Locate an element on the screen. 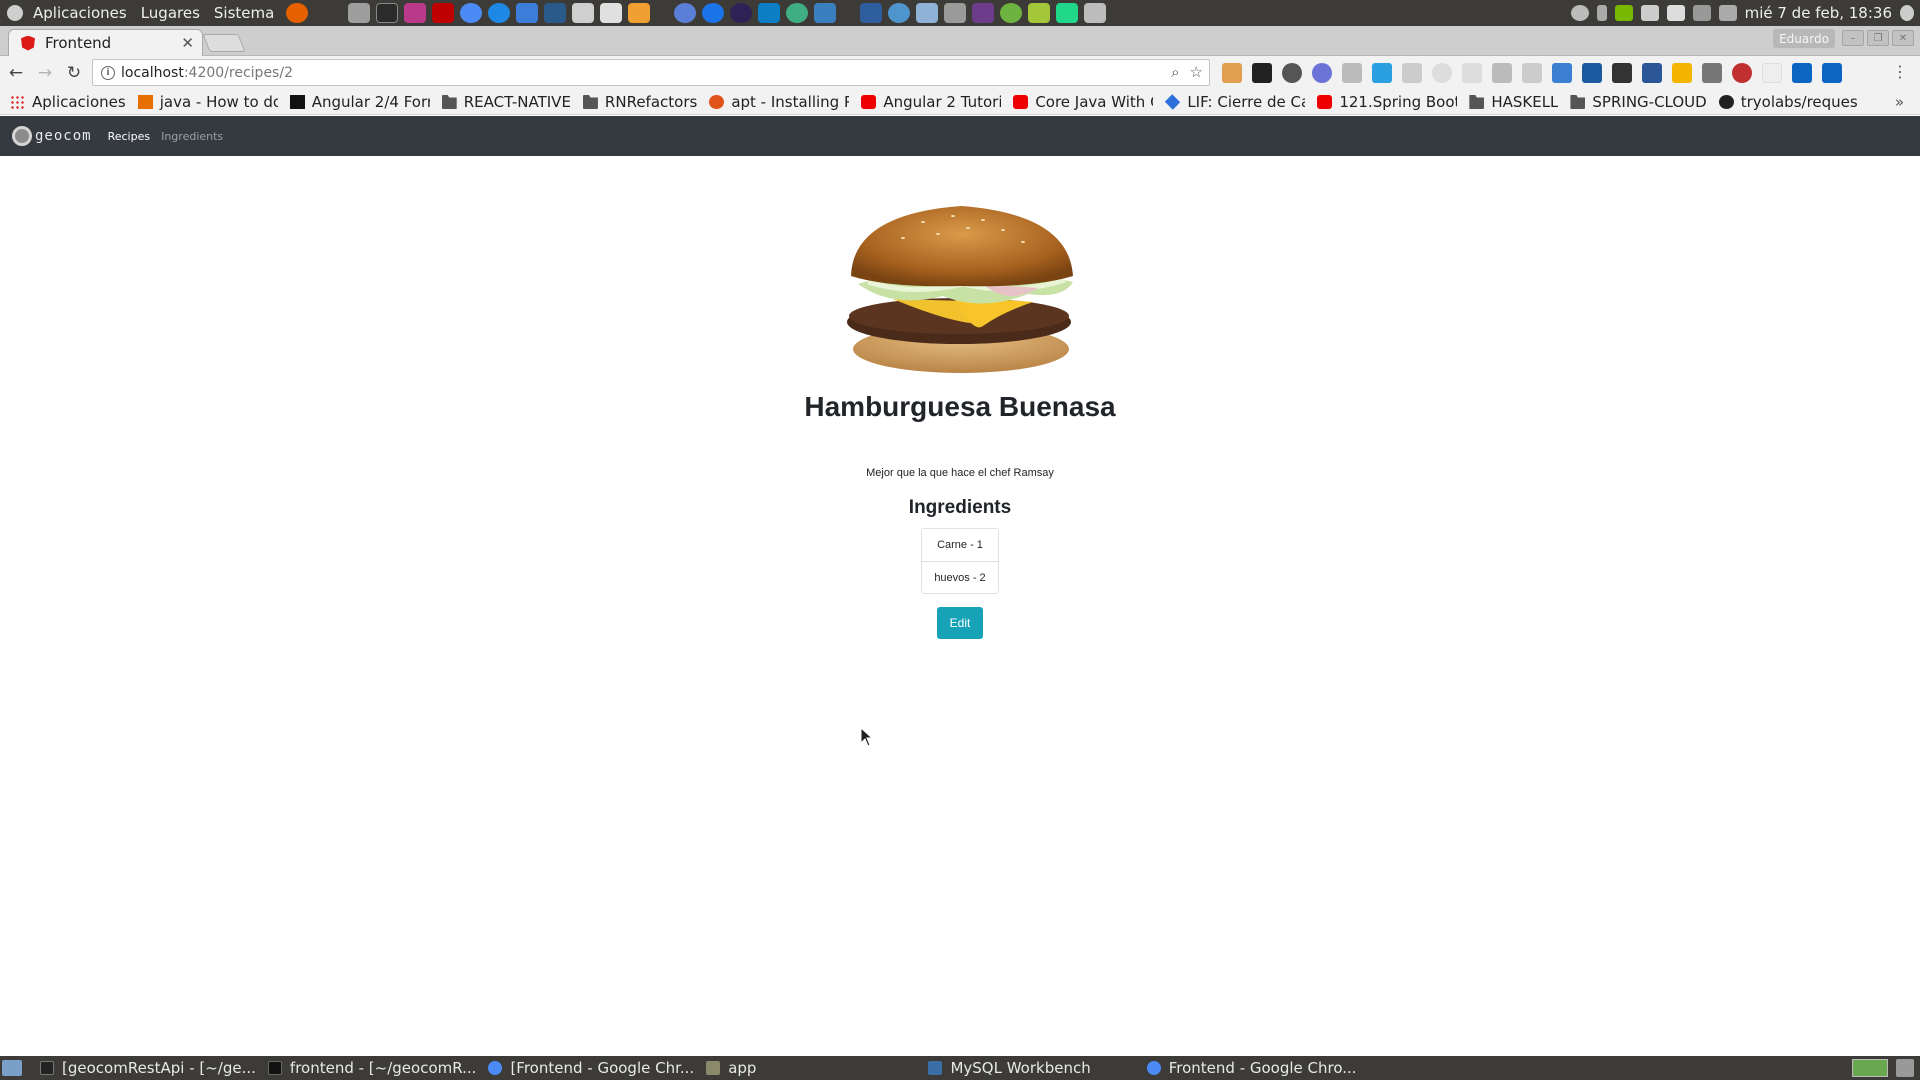  close-window-button: ✕ is located at coordinates (1903, 38).